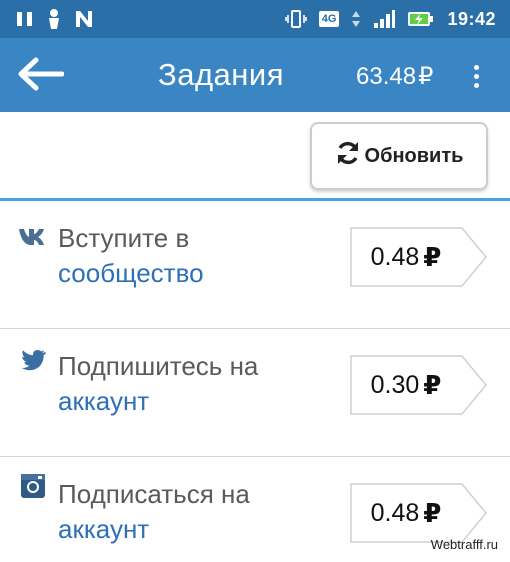  What do you see at coordinates (384, 19) in the screenshot?
I see `signal-icon` at bounding box center [384, 19].